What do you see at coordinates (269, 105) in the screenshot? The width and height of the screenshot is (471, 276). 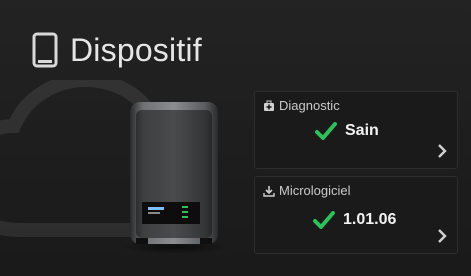 I see `health-icon` at bounding box center [269, 105].